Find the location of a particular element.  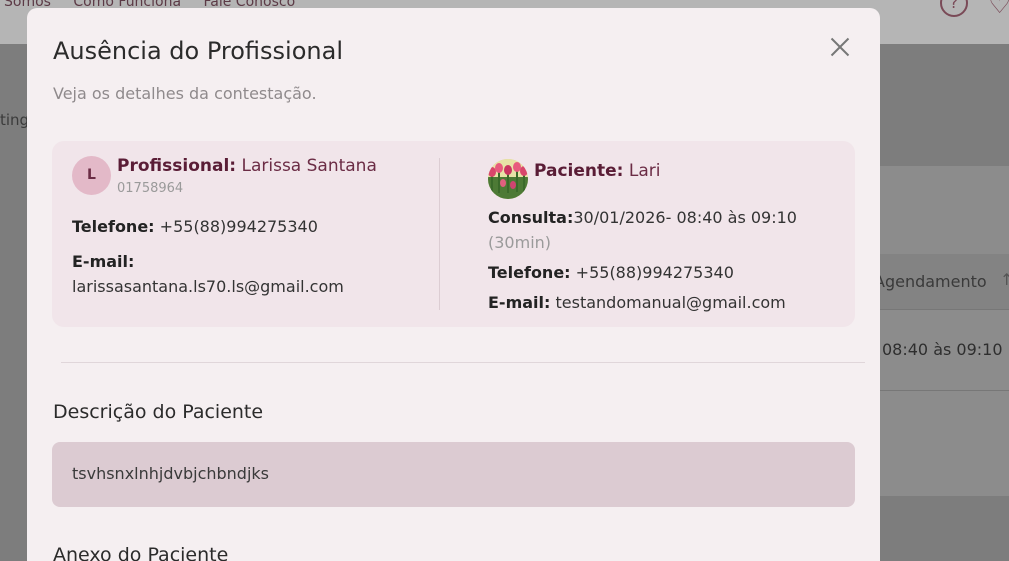

professional-name: Profissional: Larissa Santana is located at coordinates (247, 166).